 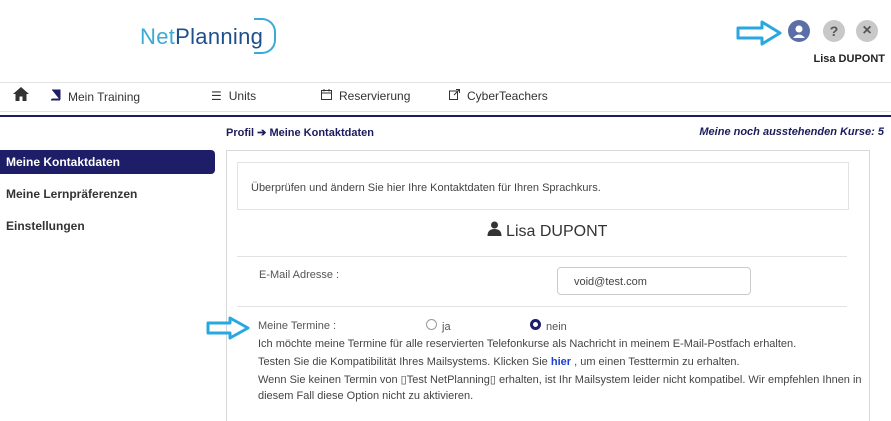 I want to click on email-field: void@test.com, so click(x=654, y=281).